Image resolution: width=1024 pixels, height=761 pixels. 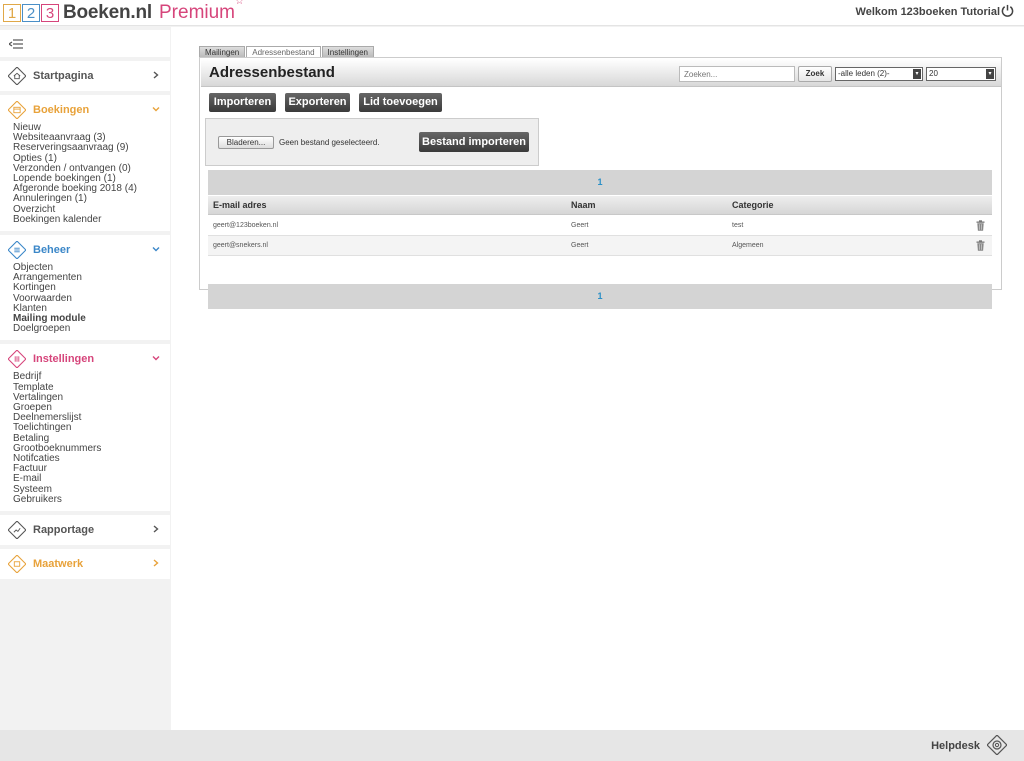 What do you see at coordinates (63, 76) in the screenshot?
I see `sidebar-title-startpagina: Startpagina` at bounding box center [63, 76].